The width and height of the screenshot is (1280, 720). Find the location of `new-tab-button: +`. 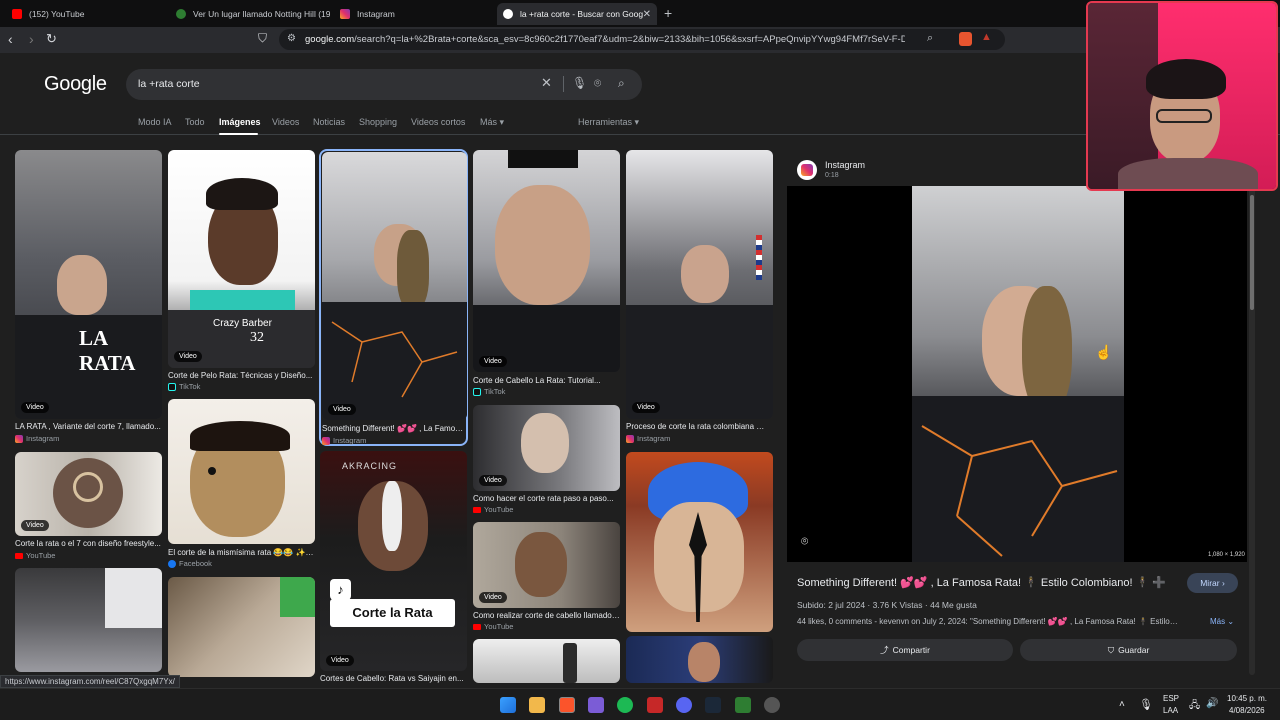

new-tab-button: + is located at coordinates (668, 13).